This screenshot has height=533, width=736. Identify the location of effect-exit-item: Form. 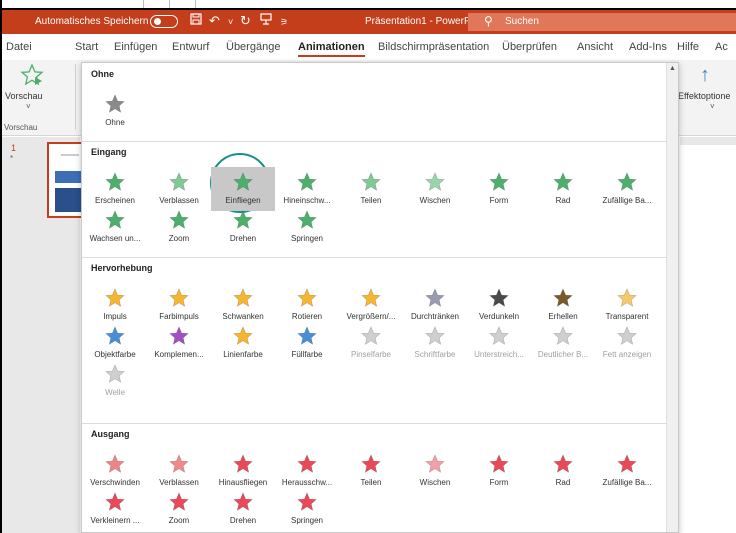
(499, 471).